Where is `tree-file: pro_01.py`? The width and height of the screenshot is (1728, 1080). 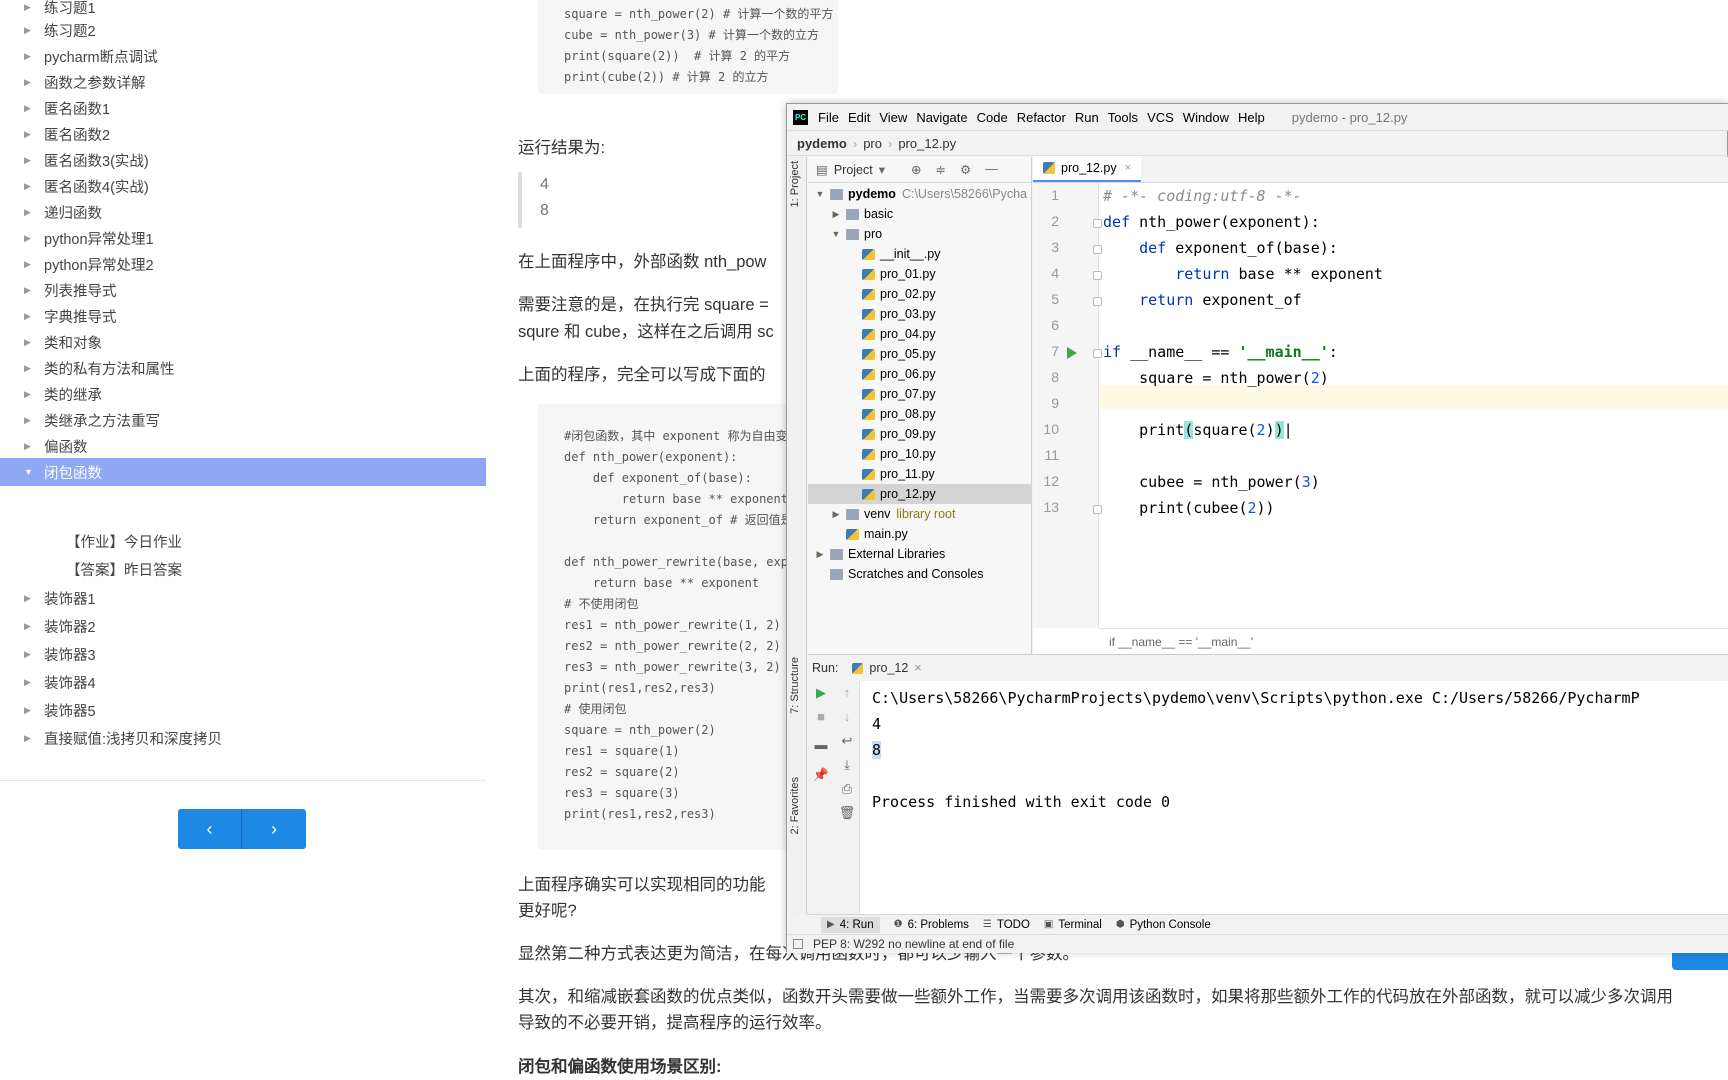 tree-file: pro_01.py is located at coordinates (920, 274).